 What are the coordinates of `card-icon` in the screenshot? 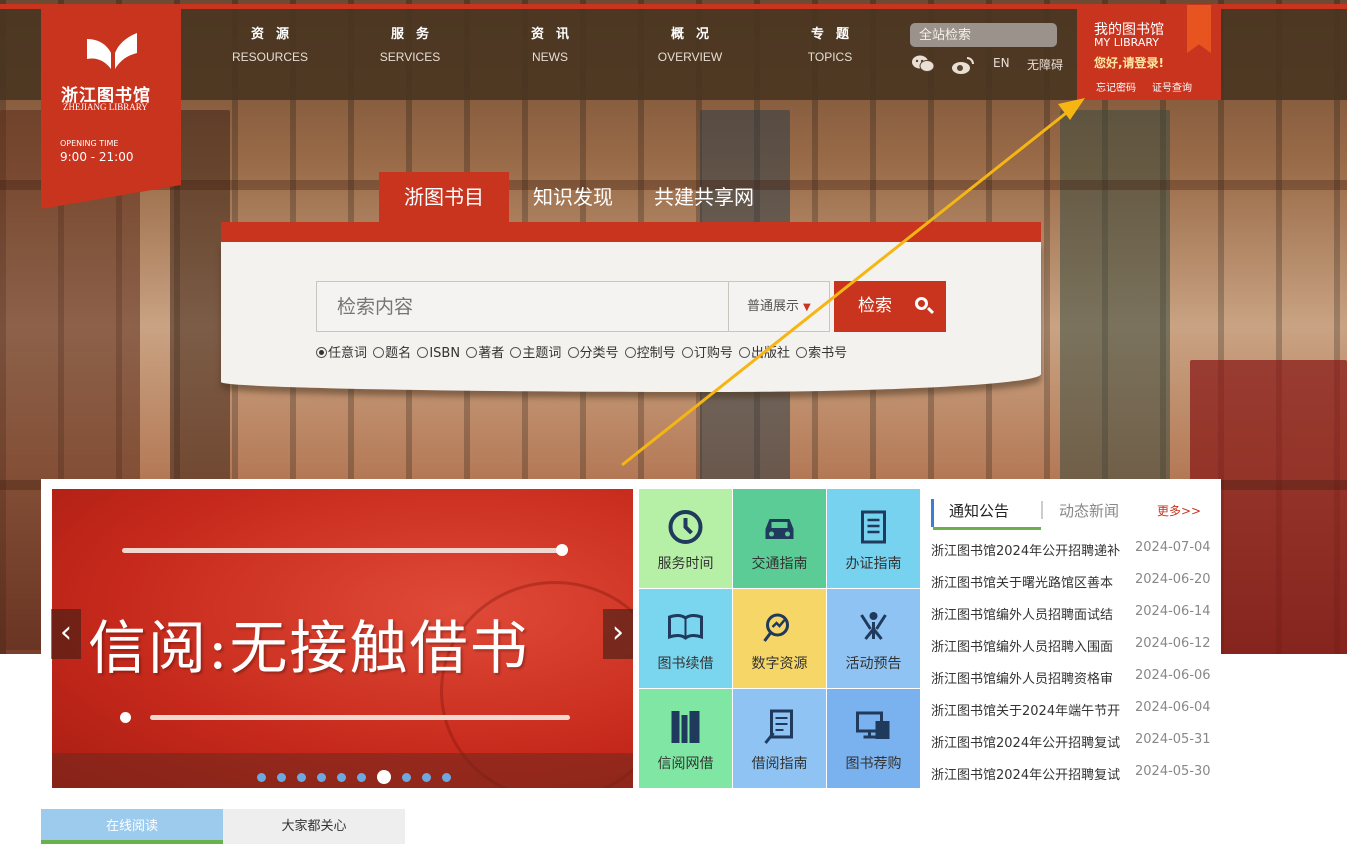 It's located at (873, 527).